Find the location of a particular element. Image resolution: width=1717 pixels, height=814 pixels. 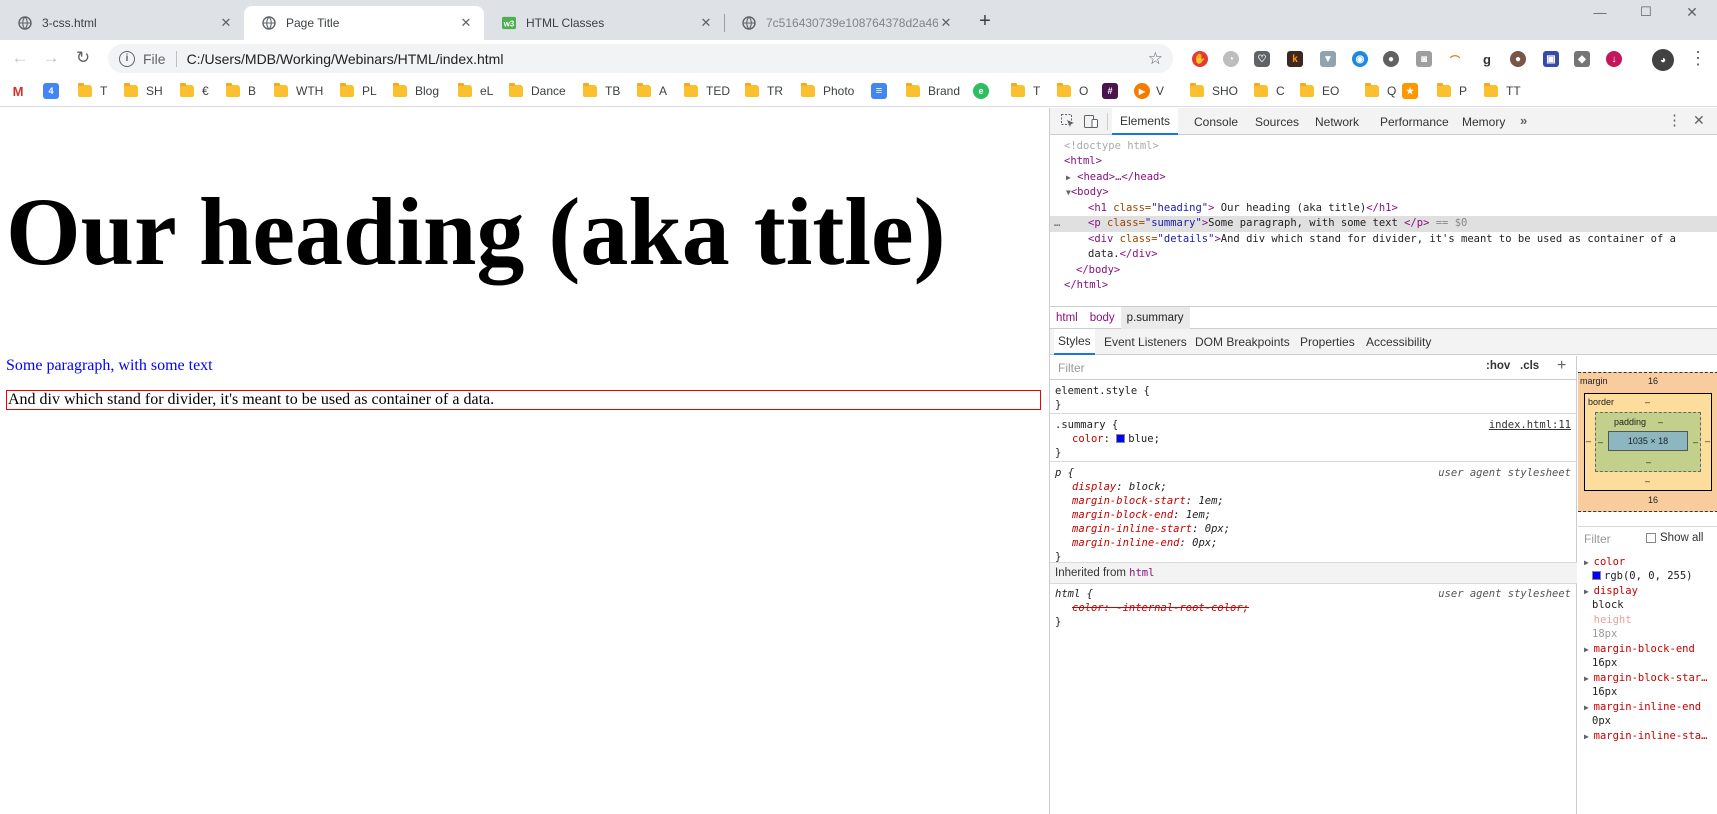

more-tabs-icon: » is located at coordinates (1523, 120).